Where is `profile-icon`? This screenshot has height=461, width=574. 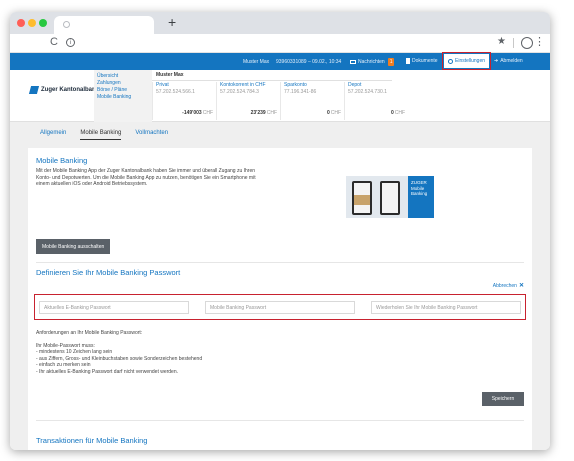
profile-icon is located at coordinates (527, 43).